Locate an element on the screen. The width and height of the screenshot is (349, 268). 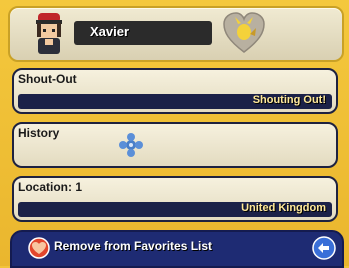
remove-from-favorites-button: Remove from Favorites List is located at coordinates (152, 249).